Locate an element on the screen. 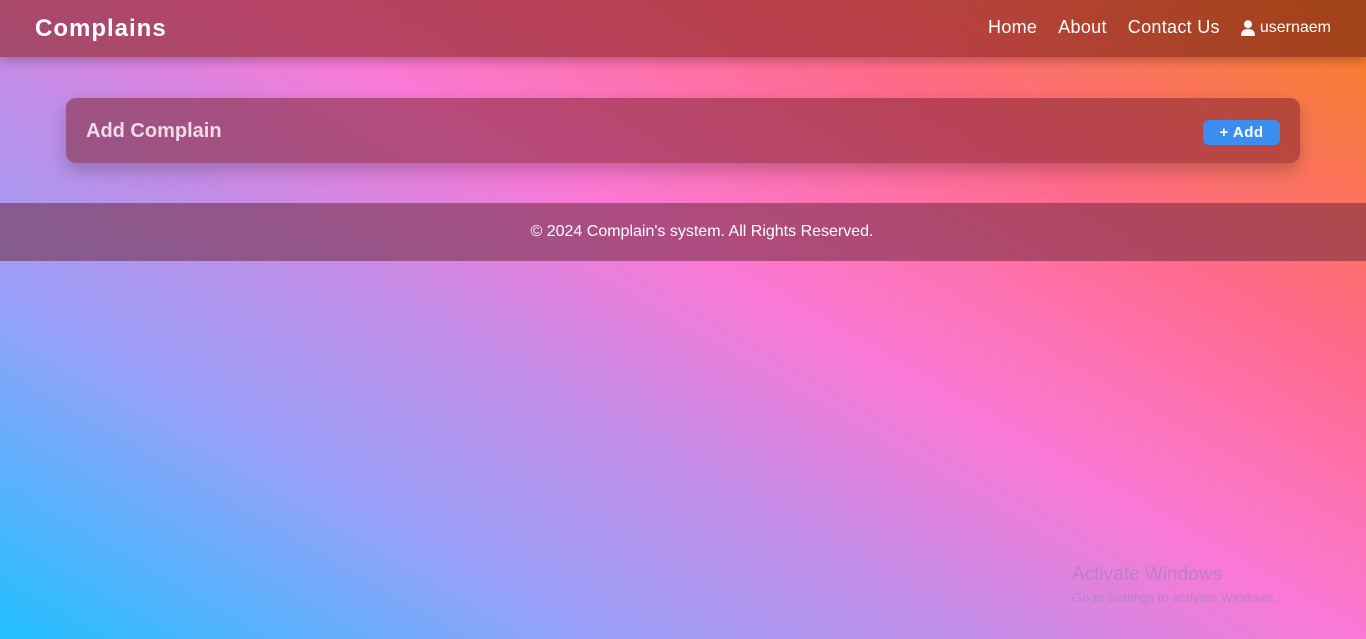 The image size is (1366, 639). user-menu: usernaem is located at coordinates (1285, 27).